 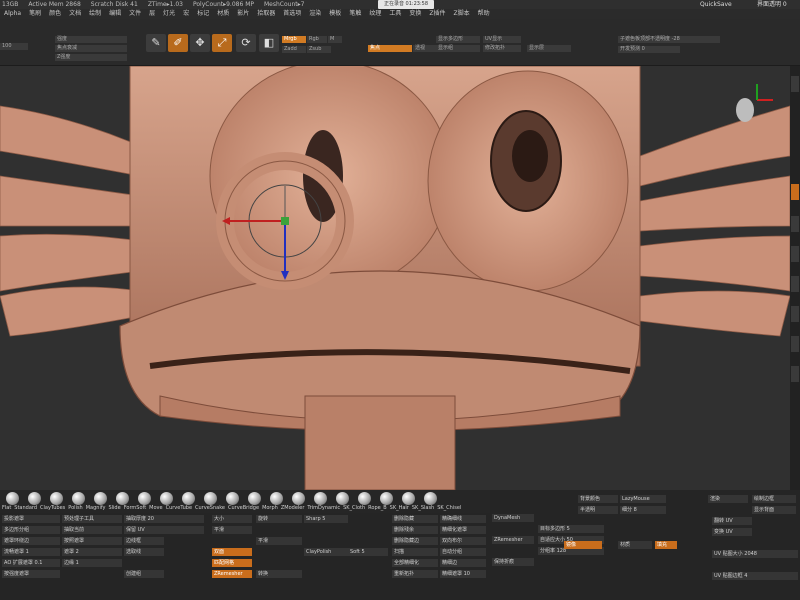 I want to click on menu-item: 层, so click(x=152, y=14).